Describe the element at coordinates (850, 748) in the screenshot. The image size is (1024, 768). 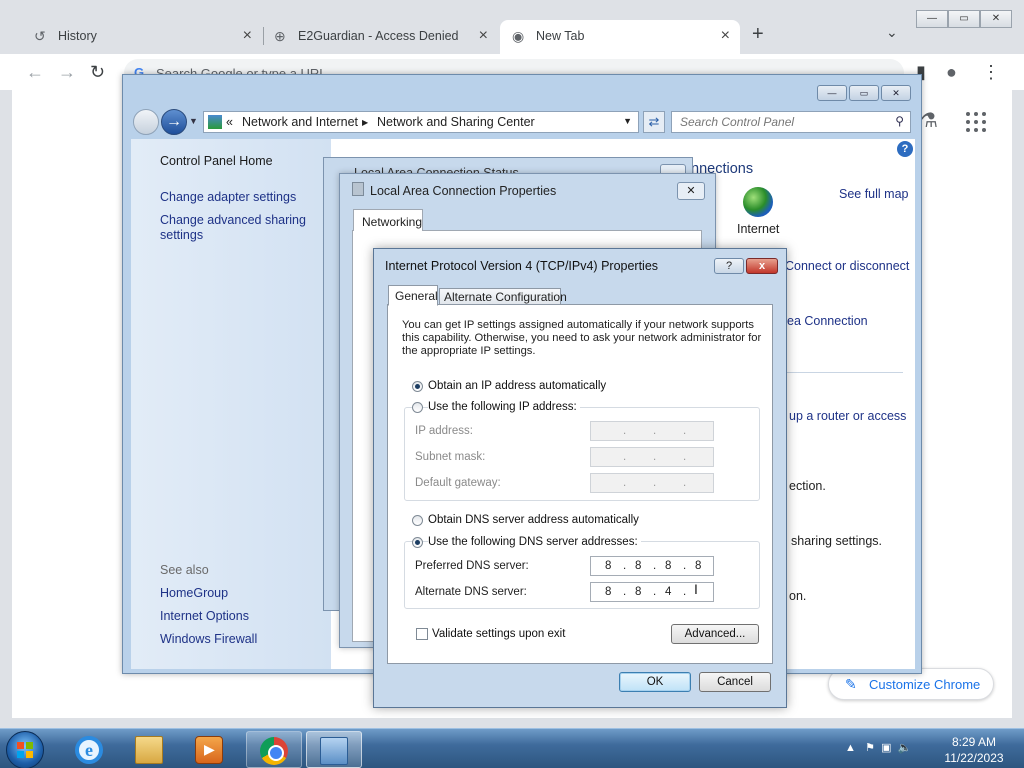
I see `show-hidden-icons-icon: ▲` at that location.